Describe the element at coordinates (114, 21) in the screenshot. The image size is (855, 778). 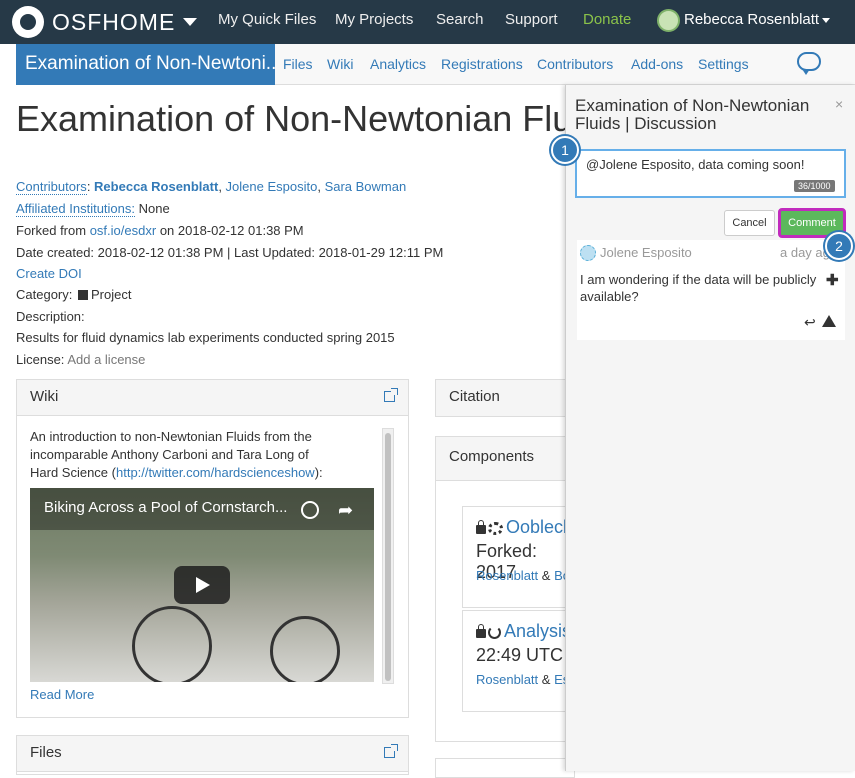
I see `brand-name: OSFHOME` at that location.